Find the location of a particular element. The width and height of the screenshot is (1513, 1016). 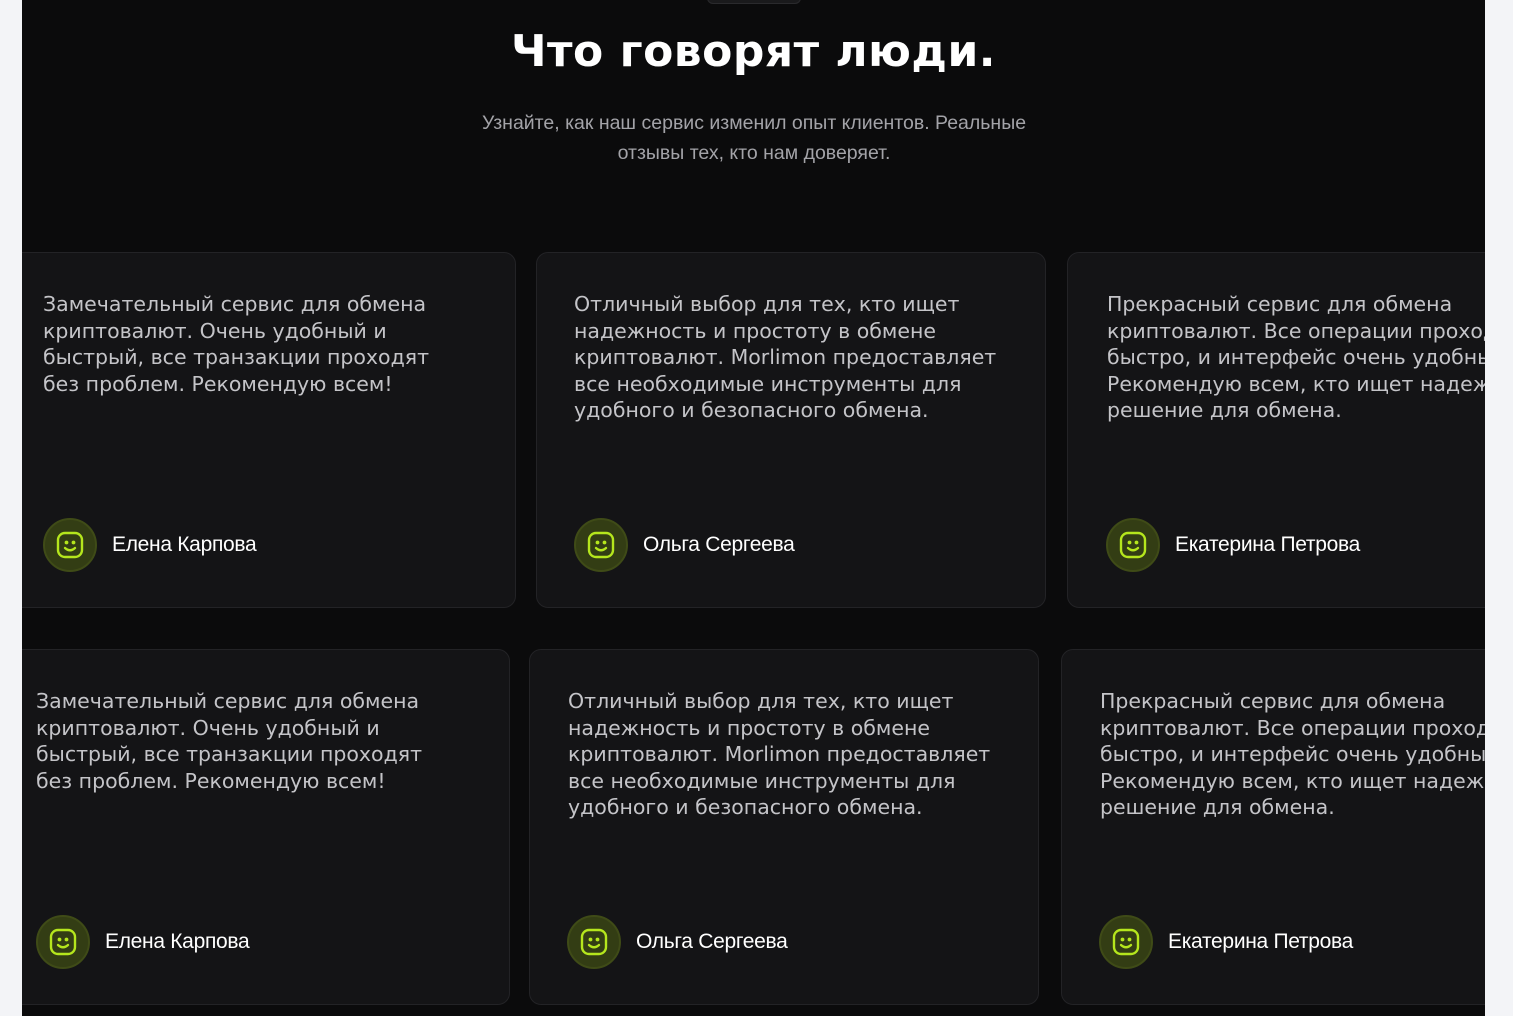

page-gutter is located at coordinates (1499, 508).